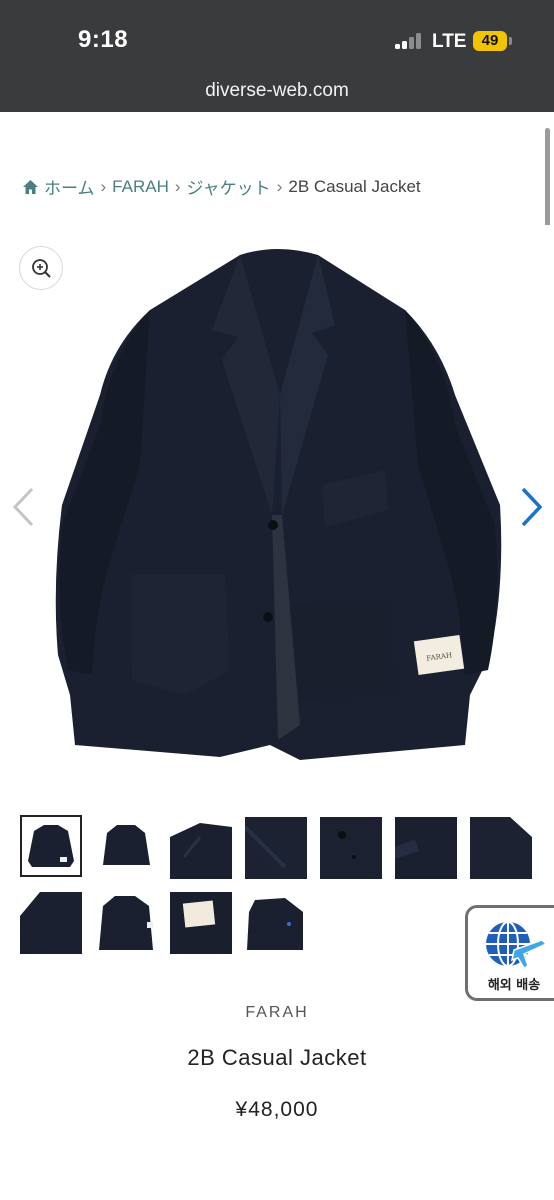 This screenshot has width=554, height=1200. I want to click on breadcrumb: ホーム › FARAH › ジャケット › 2B Casual Jacket, so click(221, 186).